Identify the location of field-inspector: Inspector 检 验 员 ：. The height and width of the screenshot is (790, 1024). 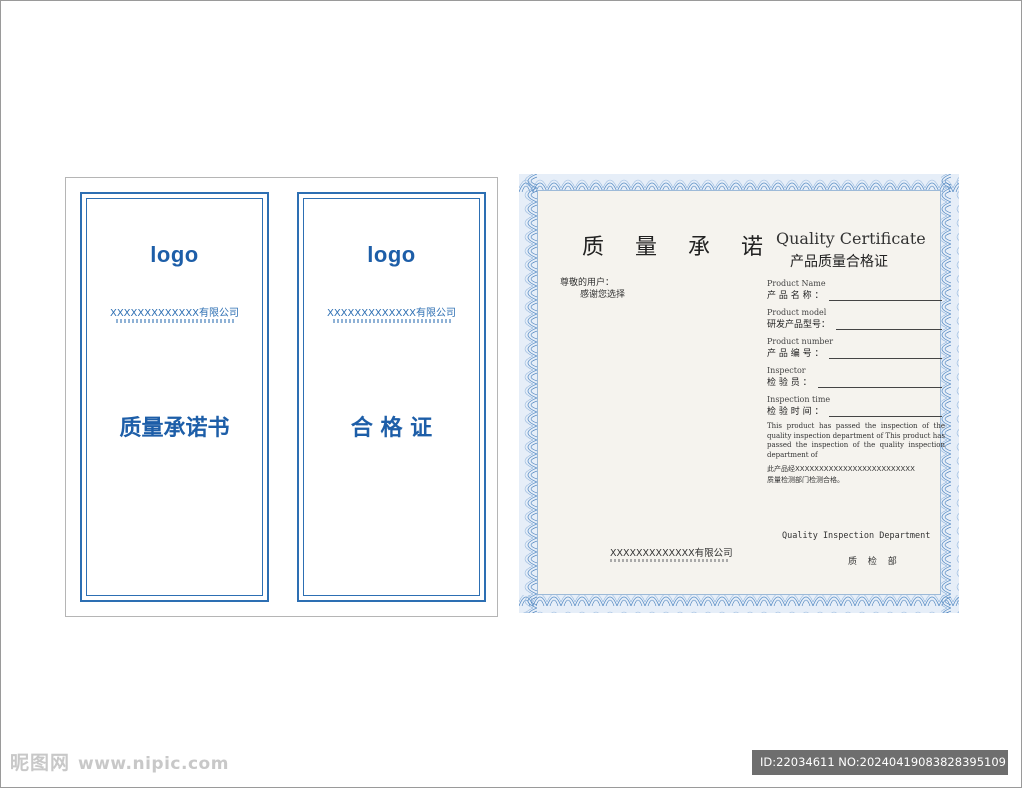
(854, 377).